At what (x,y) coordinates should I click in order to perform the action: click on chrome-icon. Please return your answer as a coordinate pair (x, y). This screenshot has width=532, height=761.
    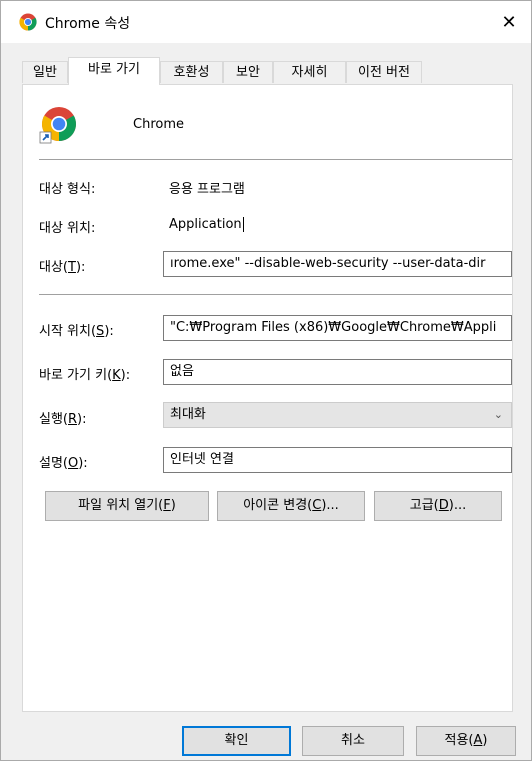
    Looking at the image, I should click on (28, 22).